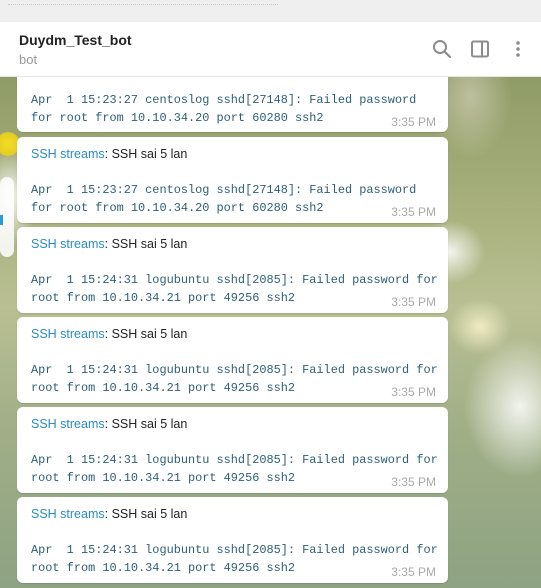  I want to click on selection-marker, so click(1, 220).